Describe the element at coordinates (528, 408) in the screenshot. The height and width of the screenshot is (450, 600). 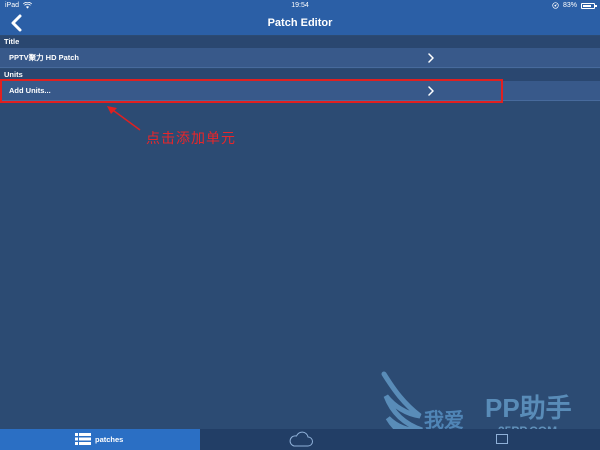
I see `watermark-brand: PP助手` at that location.